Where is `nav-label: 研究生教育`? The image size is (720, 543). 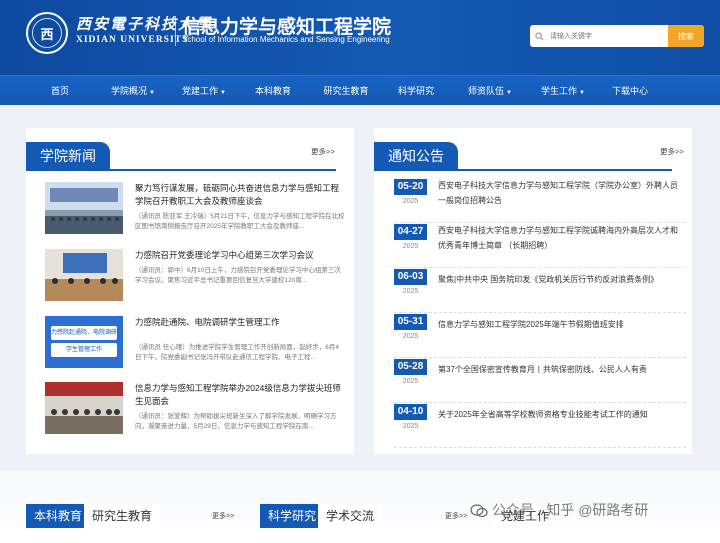 nav-label: 研究生教育 is located at coordinates (346, 91).